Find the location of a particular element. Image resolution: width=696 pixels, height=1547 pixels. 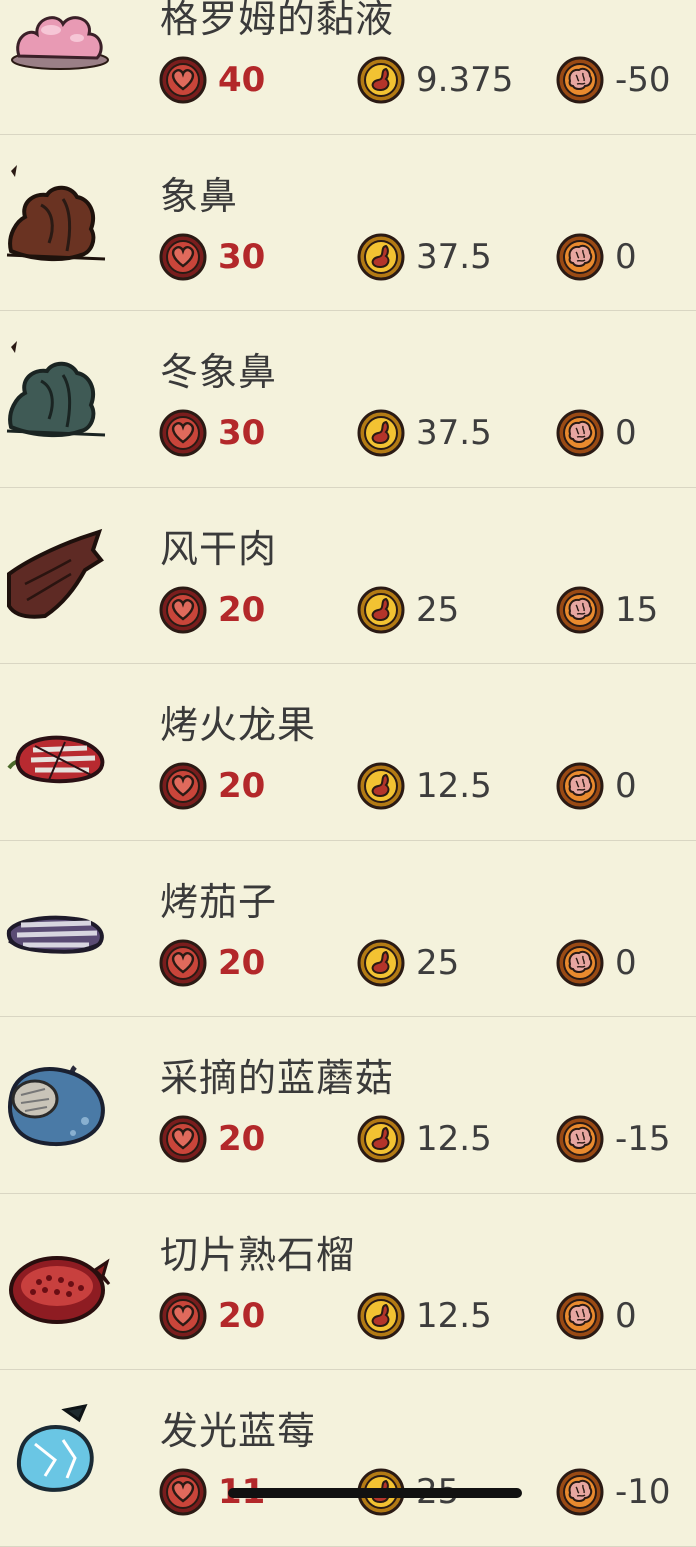

health-stat: 40 is located at coordinates (211, 80).